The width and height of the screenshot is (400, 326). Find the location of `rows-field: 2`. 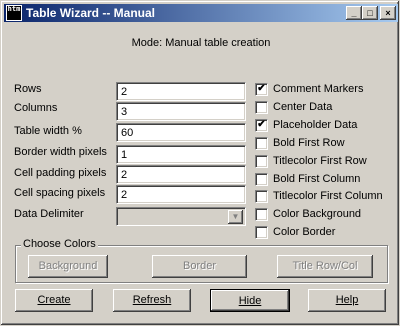

rows-field: 2 is located at coordinates (181, 91).